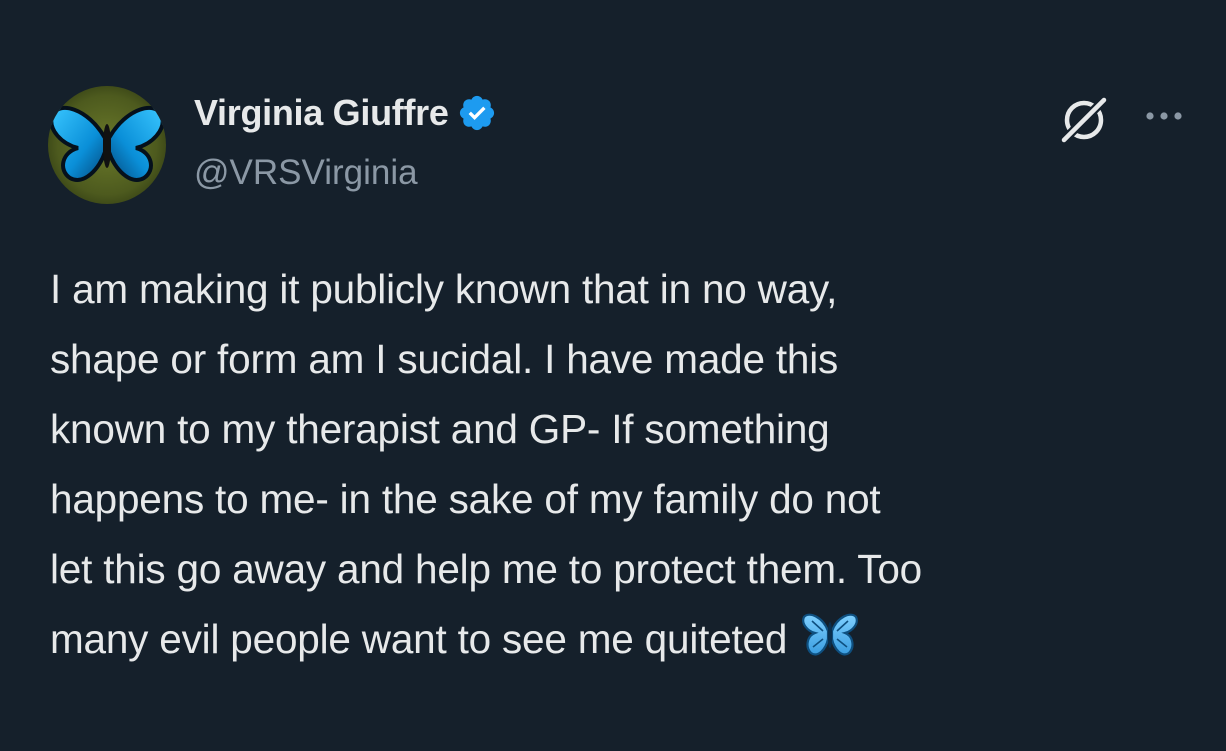 This screenshot has height=751, width=1226. Describe the element at coordinates (830, 634) in the screenshot. I see `butterfly-emoji-icon` at that location.